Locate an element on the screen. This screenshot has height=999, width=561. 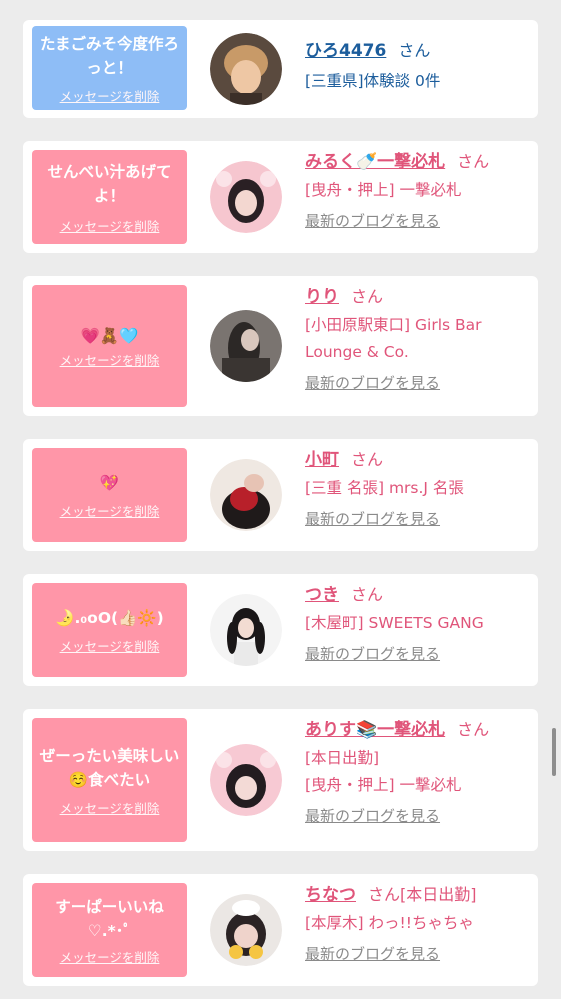
user-info: ひろ4476 さん [三重県]体験談 0件 is located at coordinates (420, 67).